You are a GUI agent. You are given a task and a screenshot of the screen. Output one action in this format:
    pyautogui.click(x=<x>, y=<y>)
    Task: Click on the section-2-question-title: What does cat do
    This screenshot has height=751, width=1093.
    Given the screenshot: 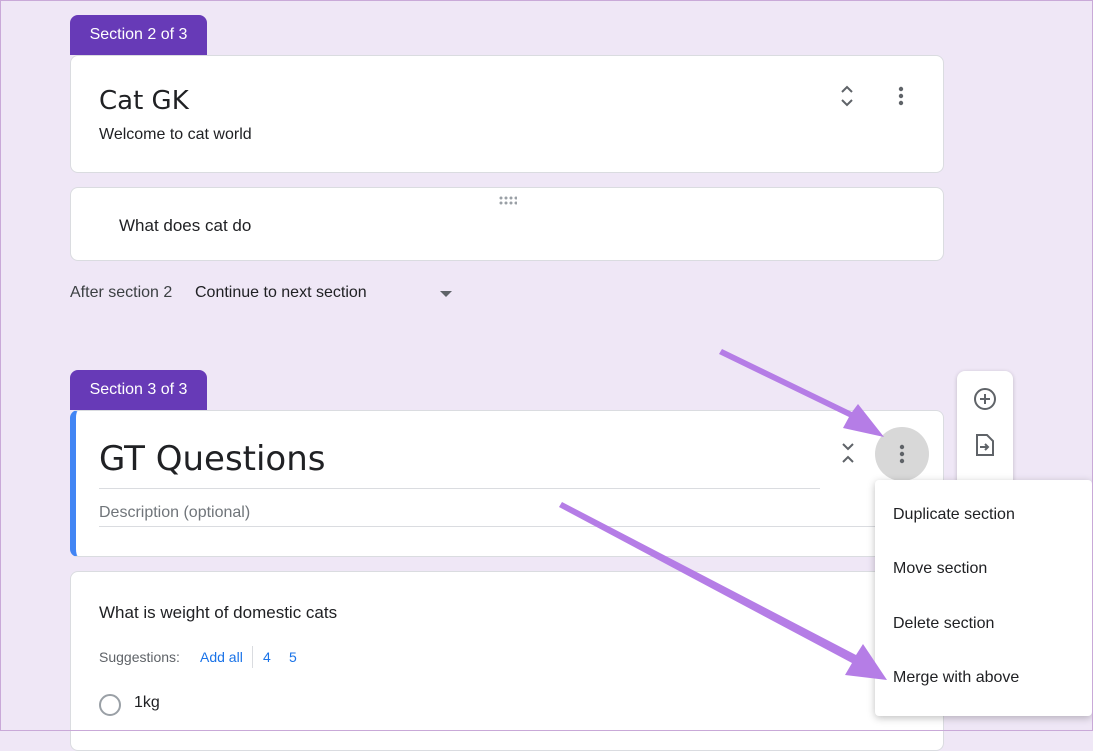 What is the action you would take?
    pyautogui.click(x=185, y=226)
    